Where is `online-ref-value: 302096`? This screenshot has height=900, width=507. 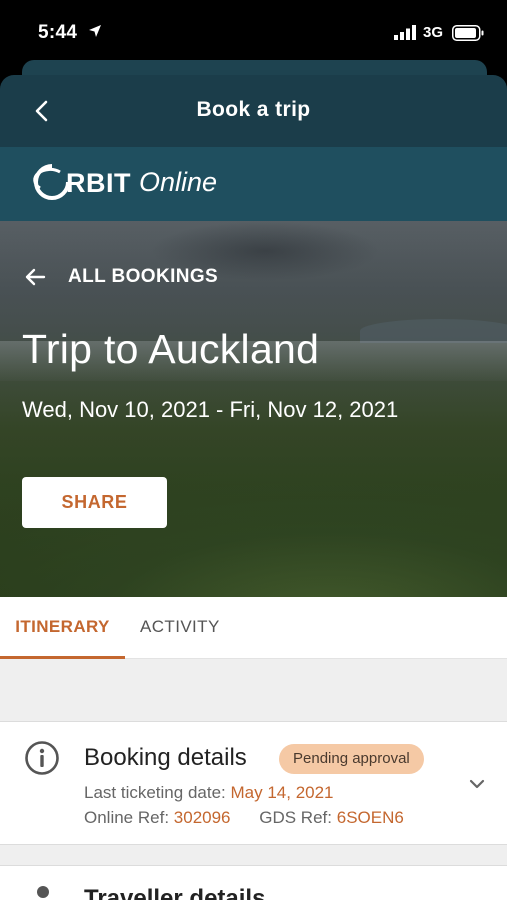
online-ref-value: 302096 is located at coordinates (202, 817).